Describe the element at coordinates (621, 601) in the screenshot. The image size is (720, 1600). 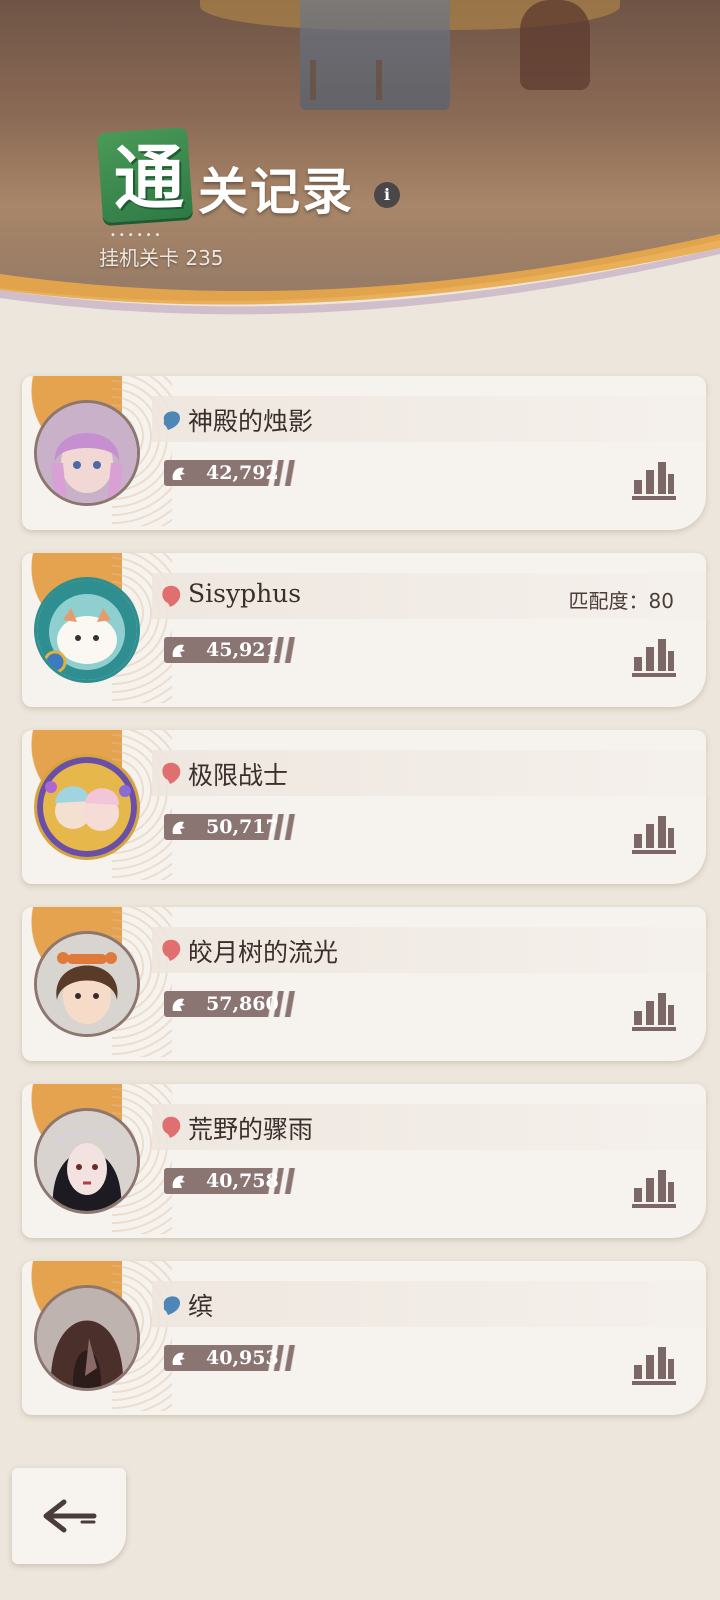
I see `match-score: 匹配度：80` at that location.